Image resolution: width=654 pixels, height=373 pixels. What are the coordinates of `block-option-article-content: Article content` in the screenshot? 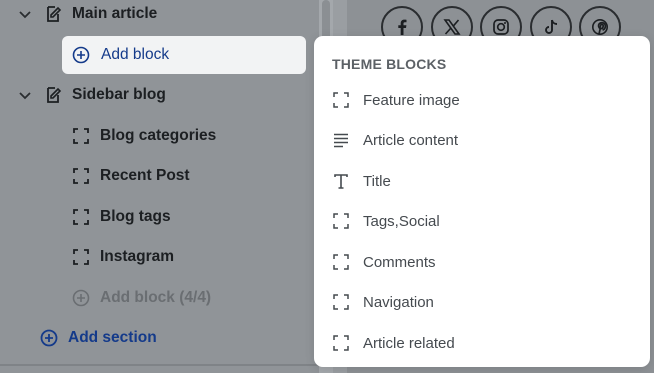 It's located at (482, 140).